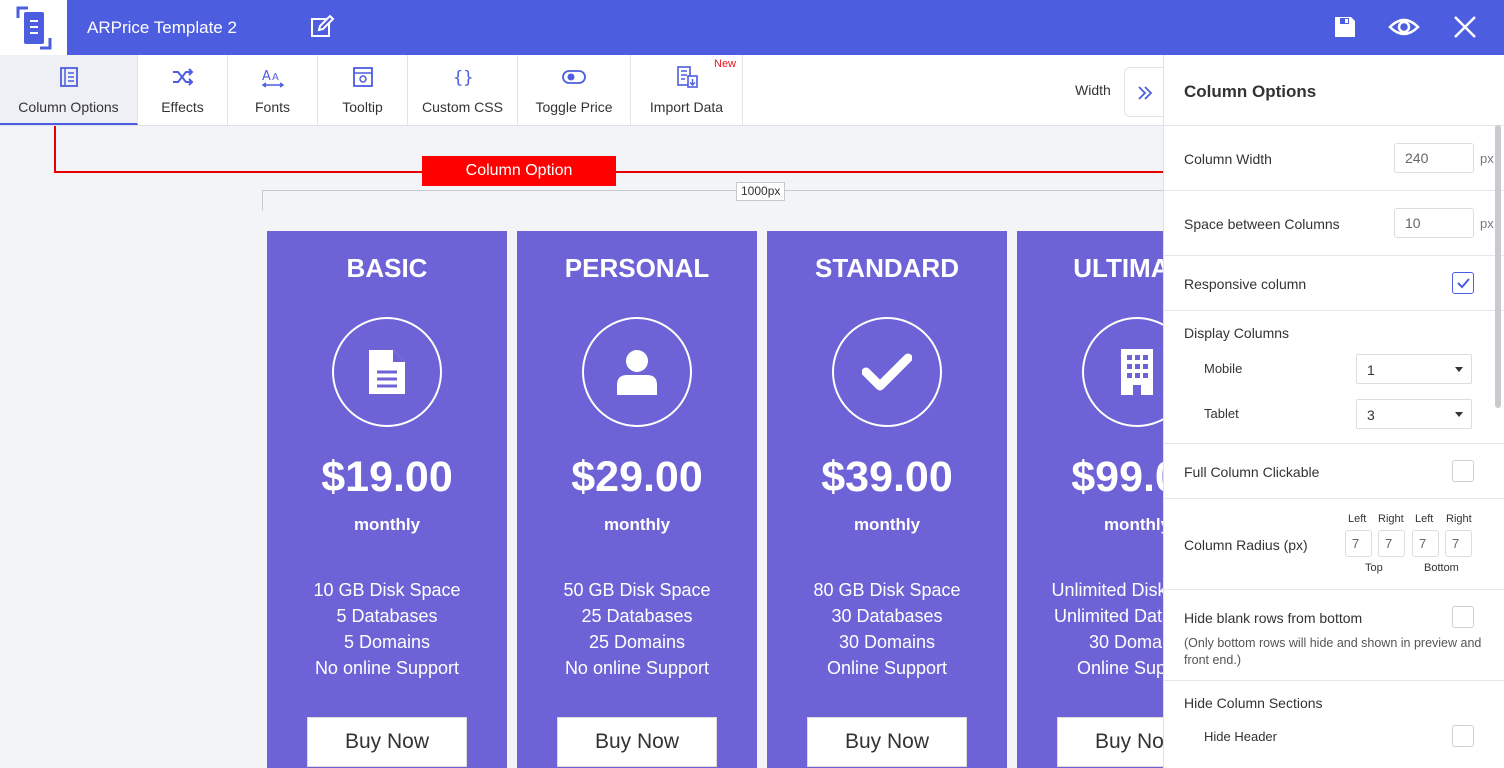  Describe the element at coordinates (1404, 27) in the screenshot. I see `preview-eye-icon` at that location.